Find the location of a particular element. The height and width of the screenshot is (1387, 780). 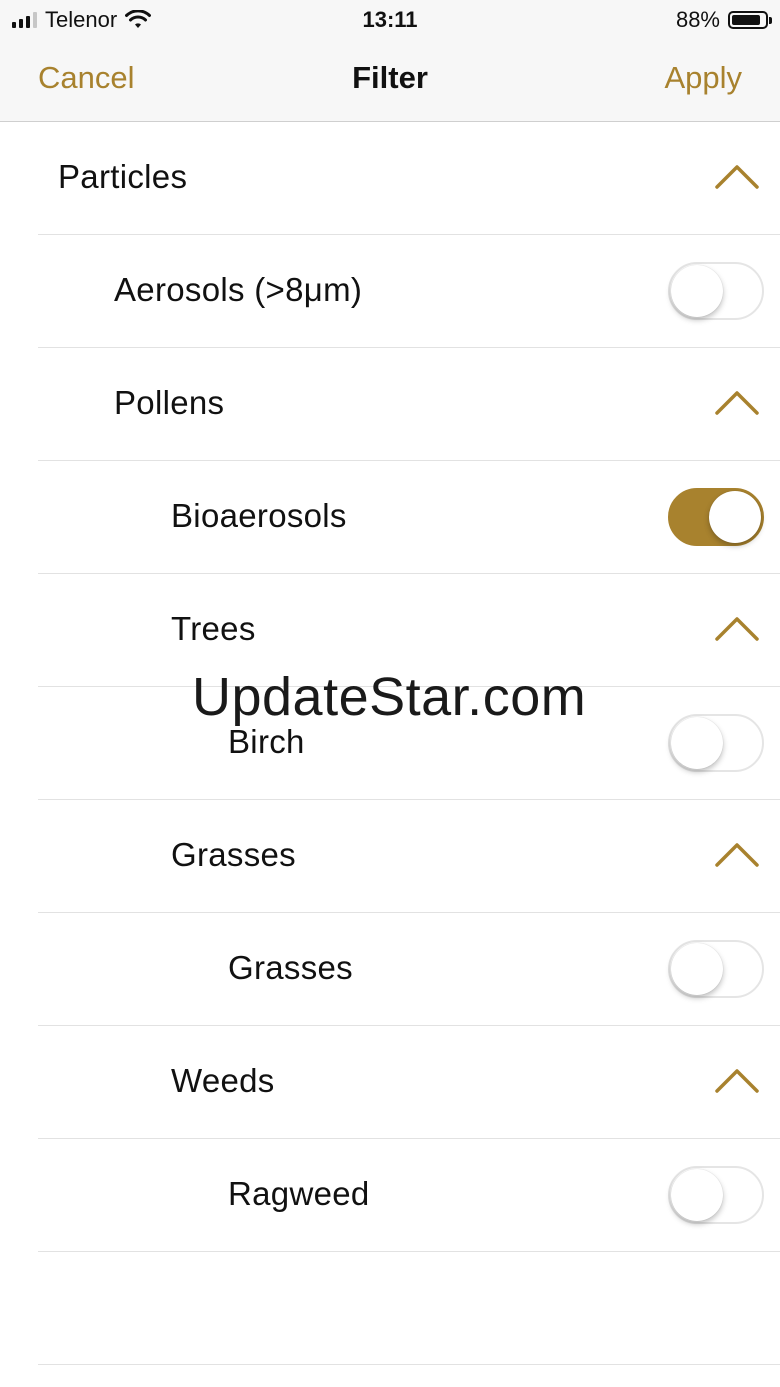

filter-row-weeds: Weeds is located at coordinates (409, 1082).